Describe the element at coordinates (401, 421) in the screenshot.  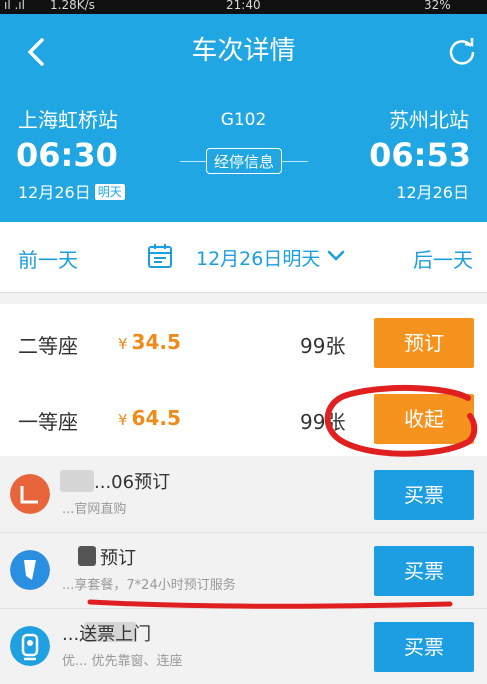
I see `red-circle-annotation` at that location.